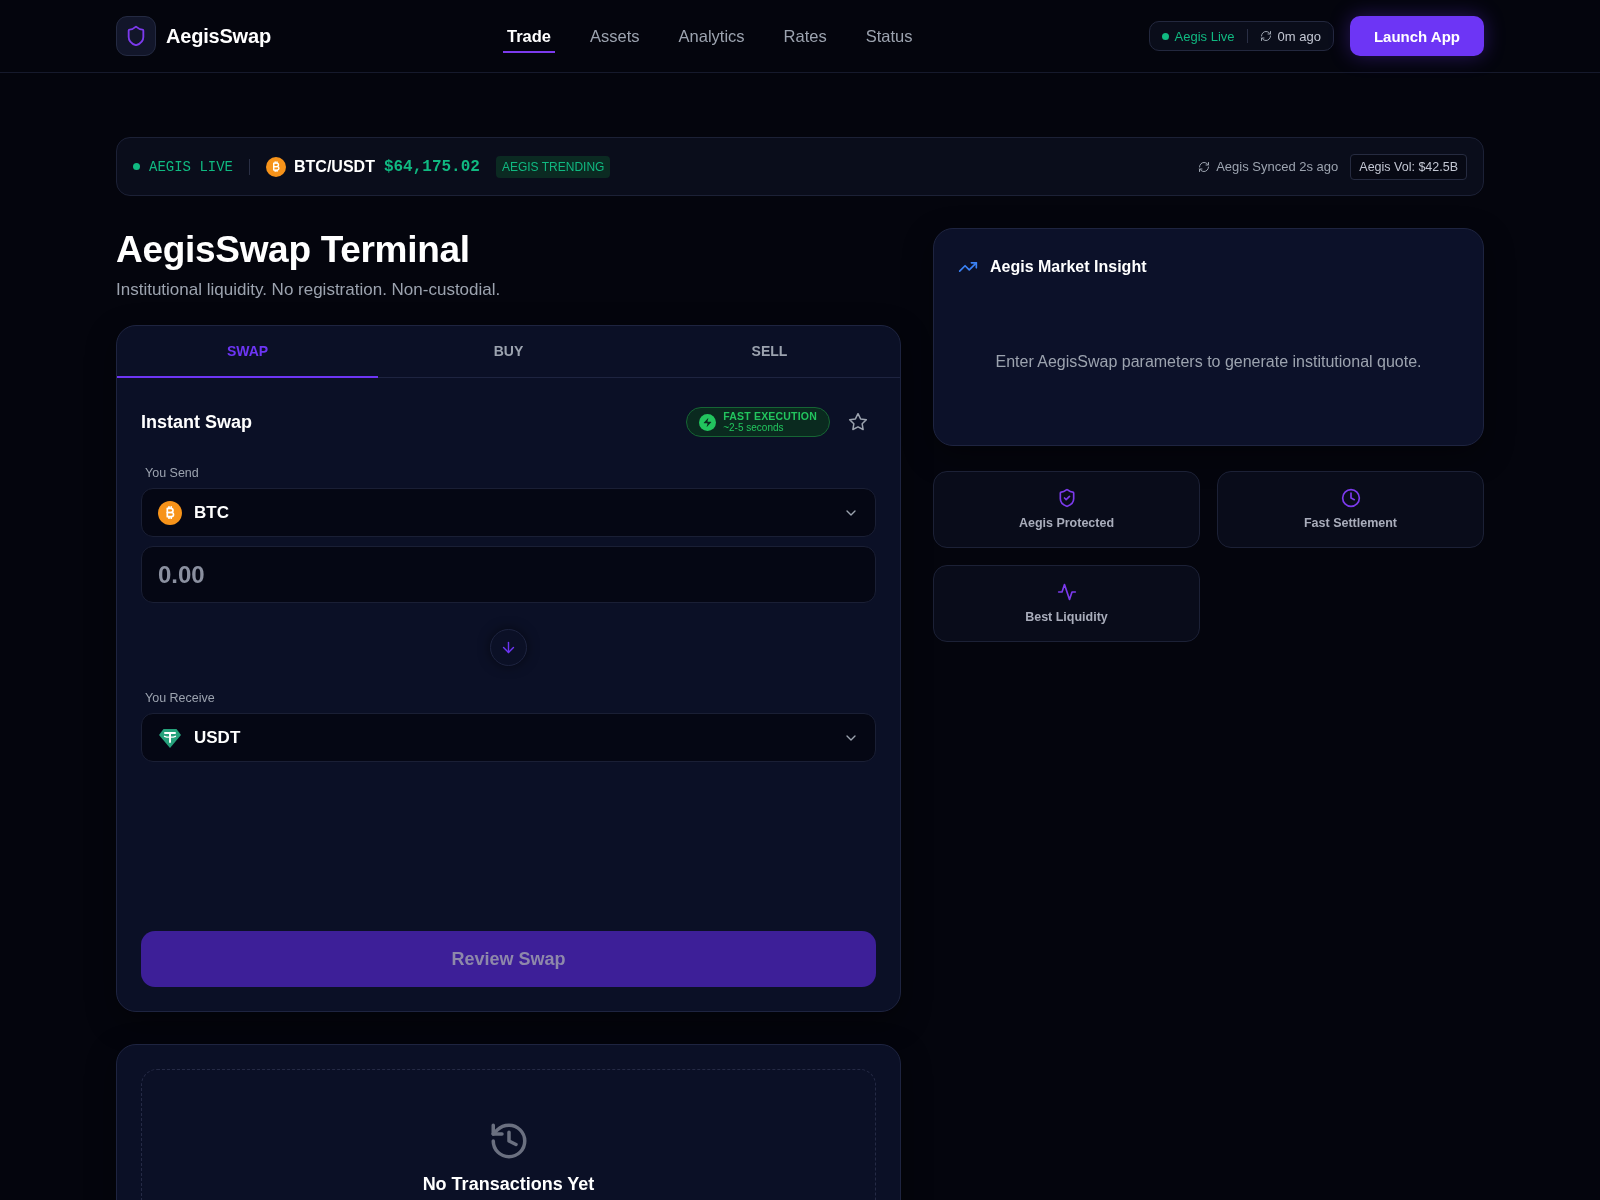 The image size is (1600, 1200). Describe the element at coordinates (1350, 498) in the screenshot. I see `clock-icon` at that location.